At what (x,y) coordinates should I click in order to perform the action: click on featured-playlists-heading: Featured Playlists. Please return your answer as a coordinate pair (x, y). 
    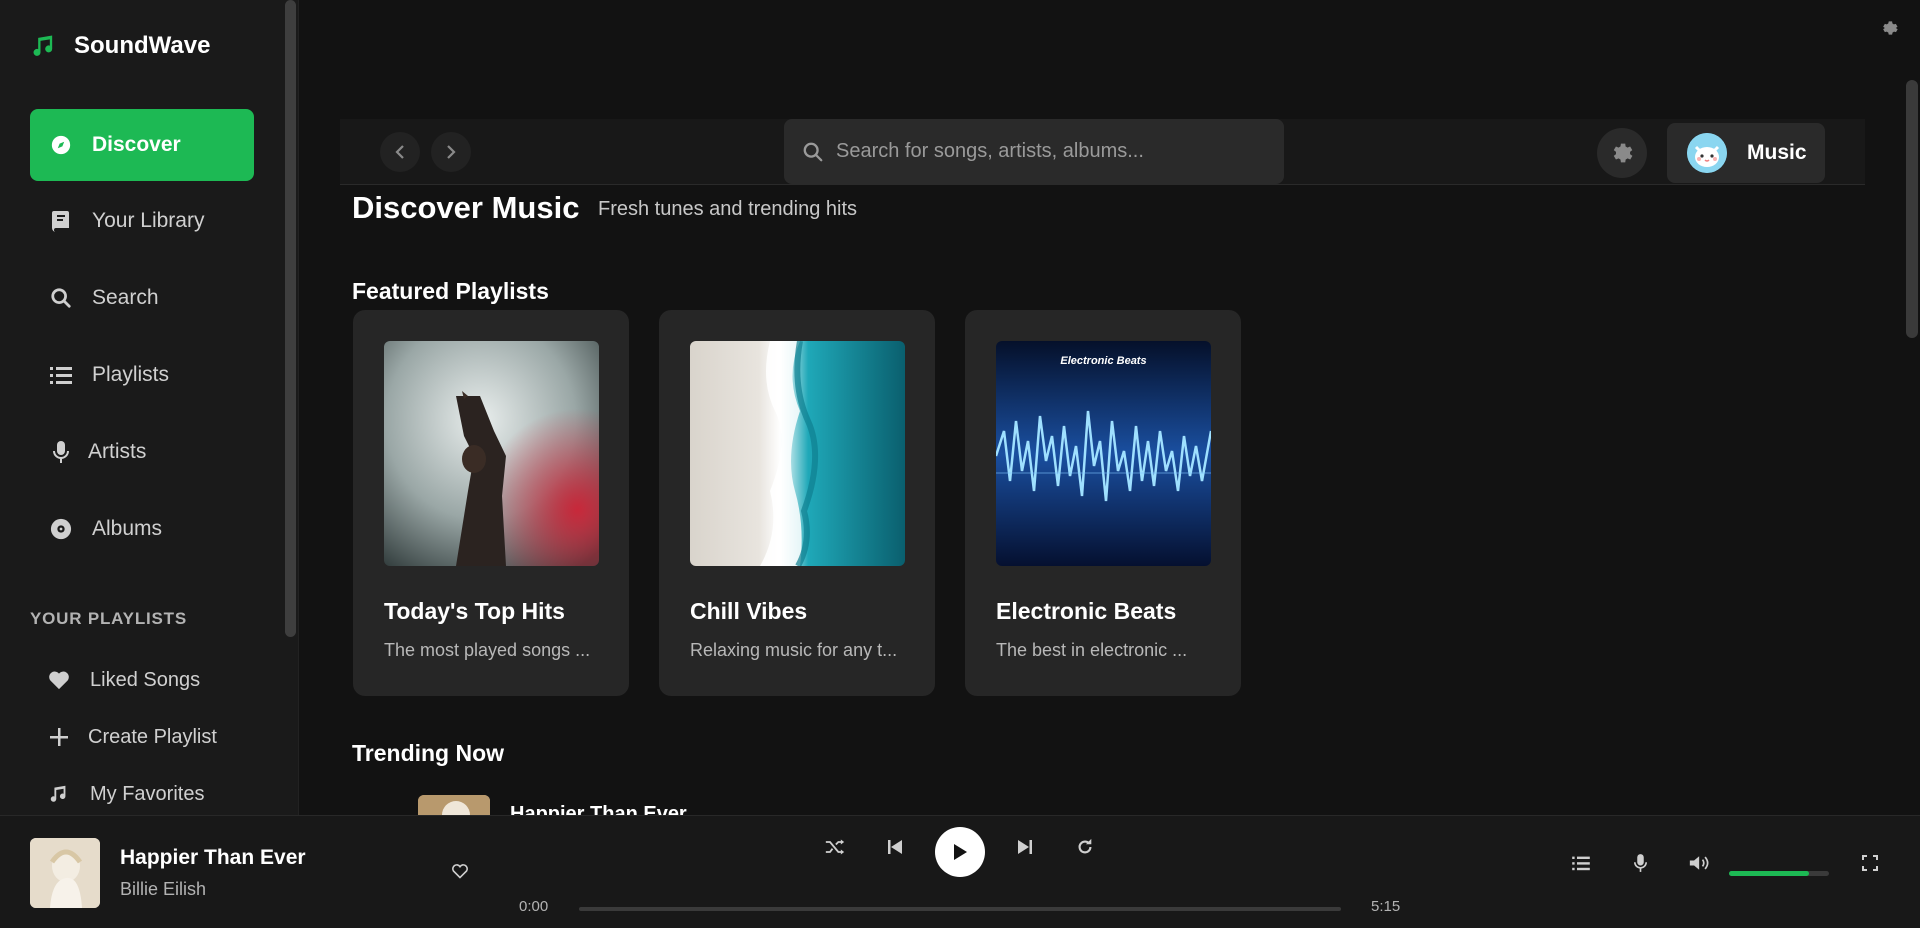
    Looking at the image, I should click on (450, 291).